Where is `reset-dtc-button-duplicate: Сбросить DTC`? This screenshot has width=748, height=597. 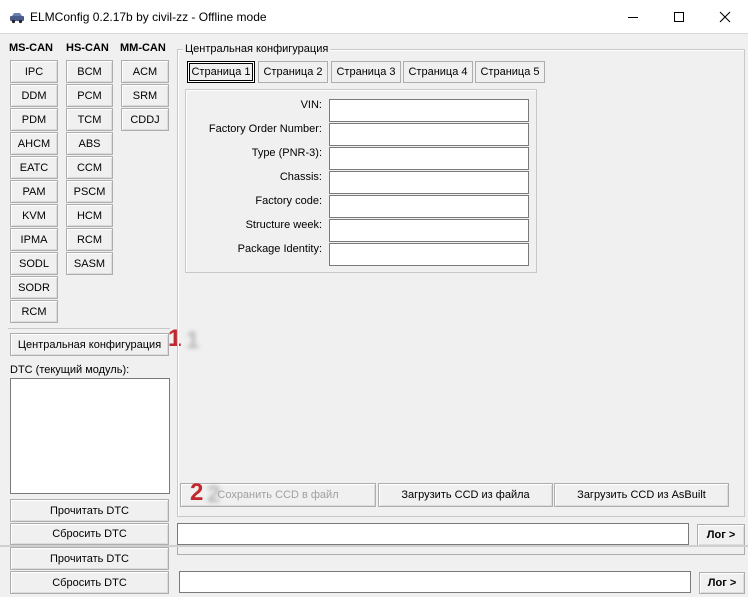 reset-dtc-button-duplicate: Сбросить DTC is located at coordinates (89, 582).